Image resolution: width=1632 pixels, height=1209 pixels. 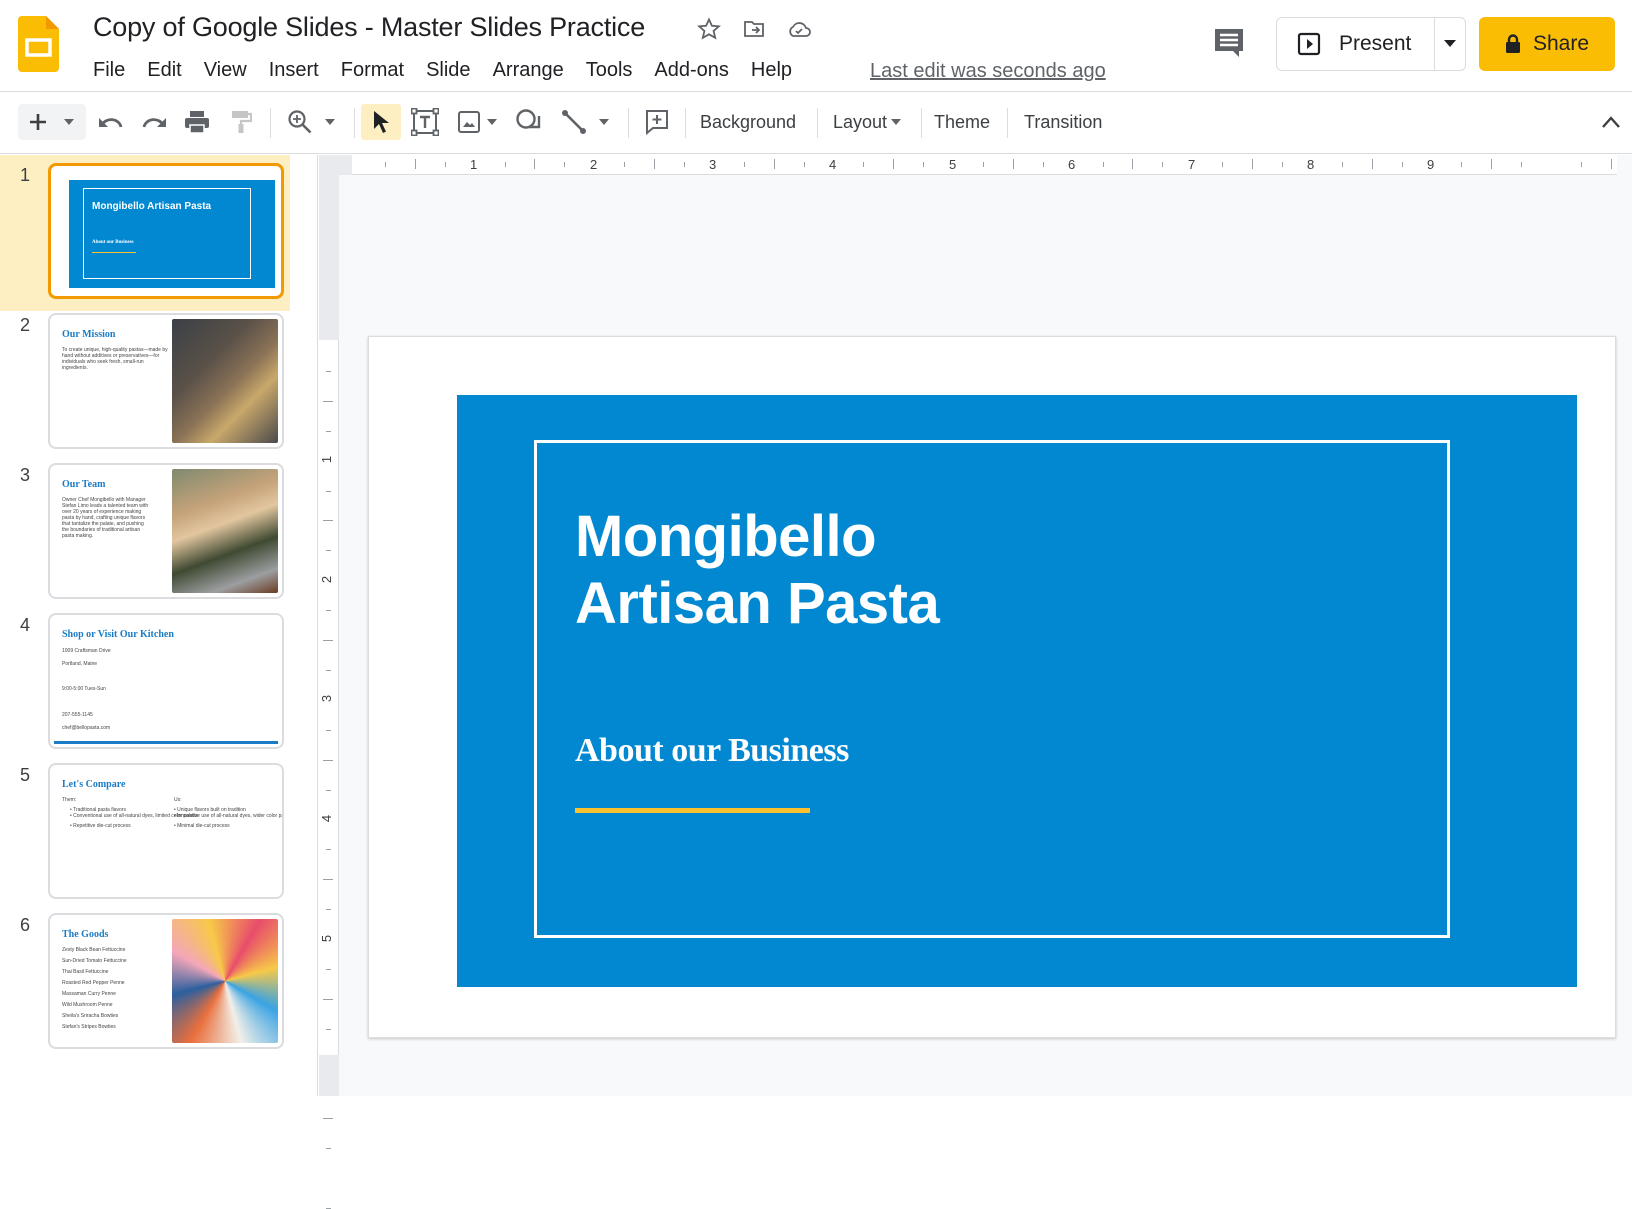 I want to click on slide-subtitle: About our Business, so click(x=712, y=751).